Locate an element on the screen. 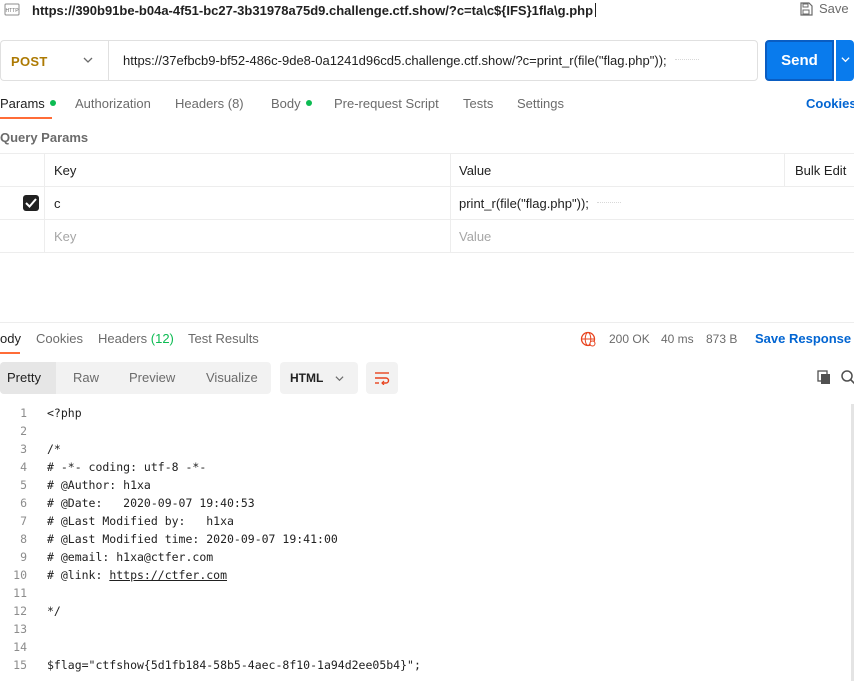 The image size is (854, 681). save-icon is located at coordinates (806, 8).